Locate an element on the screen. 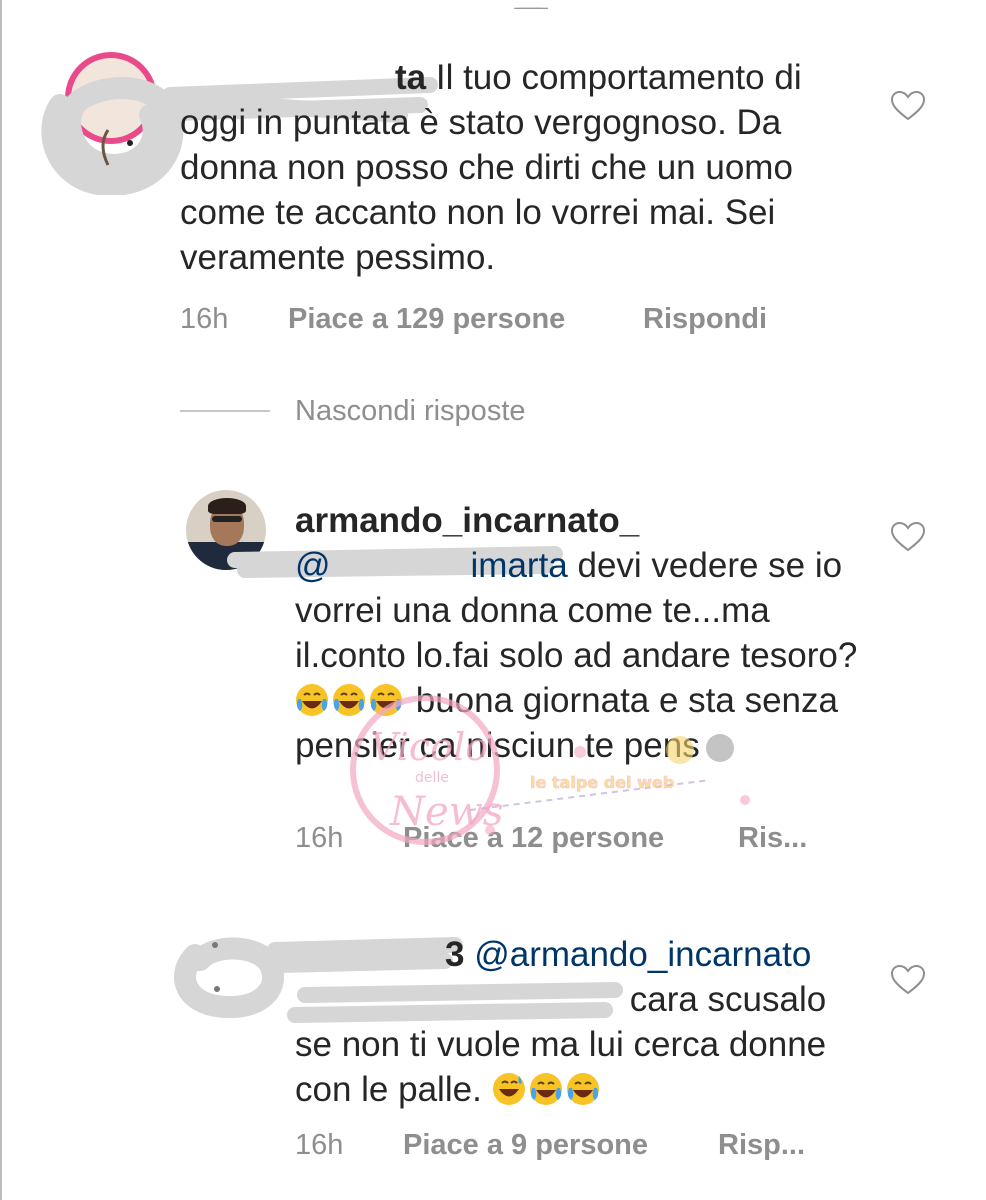 This screenshot has width=986, height=1200. comment-meta: 16h Piace a 129 persone Rispondi is located at coordinates (530, 321).